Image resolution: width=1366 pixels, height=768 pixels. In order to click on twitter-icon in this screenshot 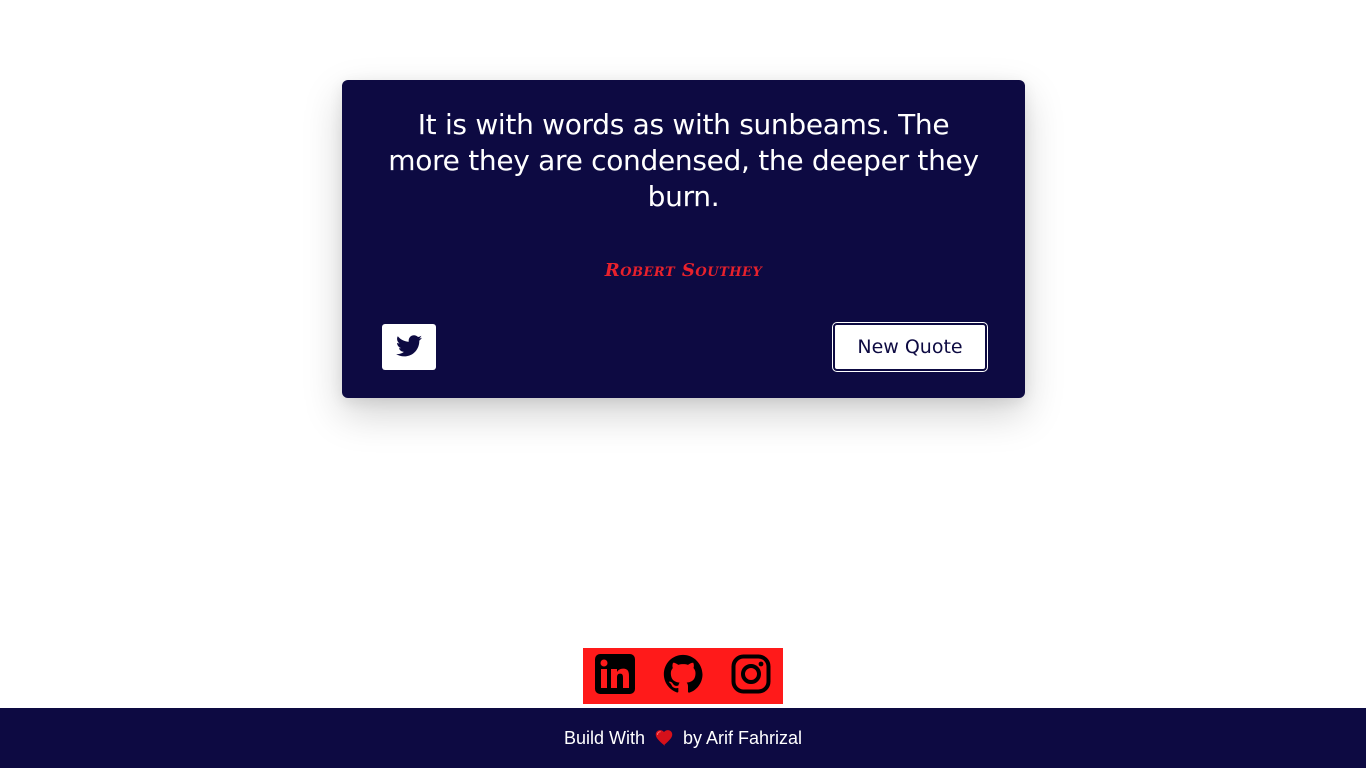, I will do `click(409, 347)`.